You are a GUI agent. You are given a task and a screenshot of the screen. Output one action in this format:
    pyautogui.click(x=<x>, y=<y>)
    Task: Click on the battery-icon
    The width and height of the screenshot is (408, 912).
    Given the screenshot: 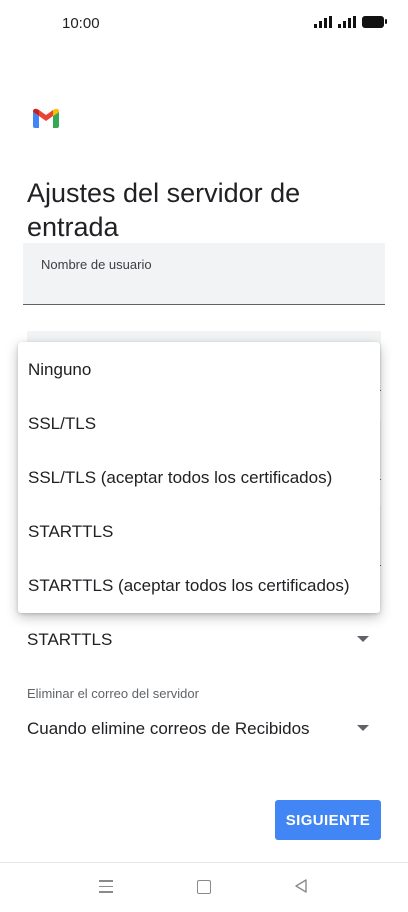 What is the action you would take?
    pyautogui.click(x=374, y=22)
    